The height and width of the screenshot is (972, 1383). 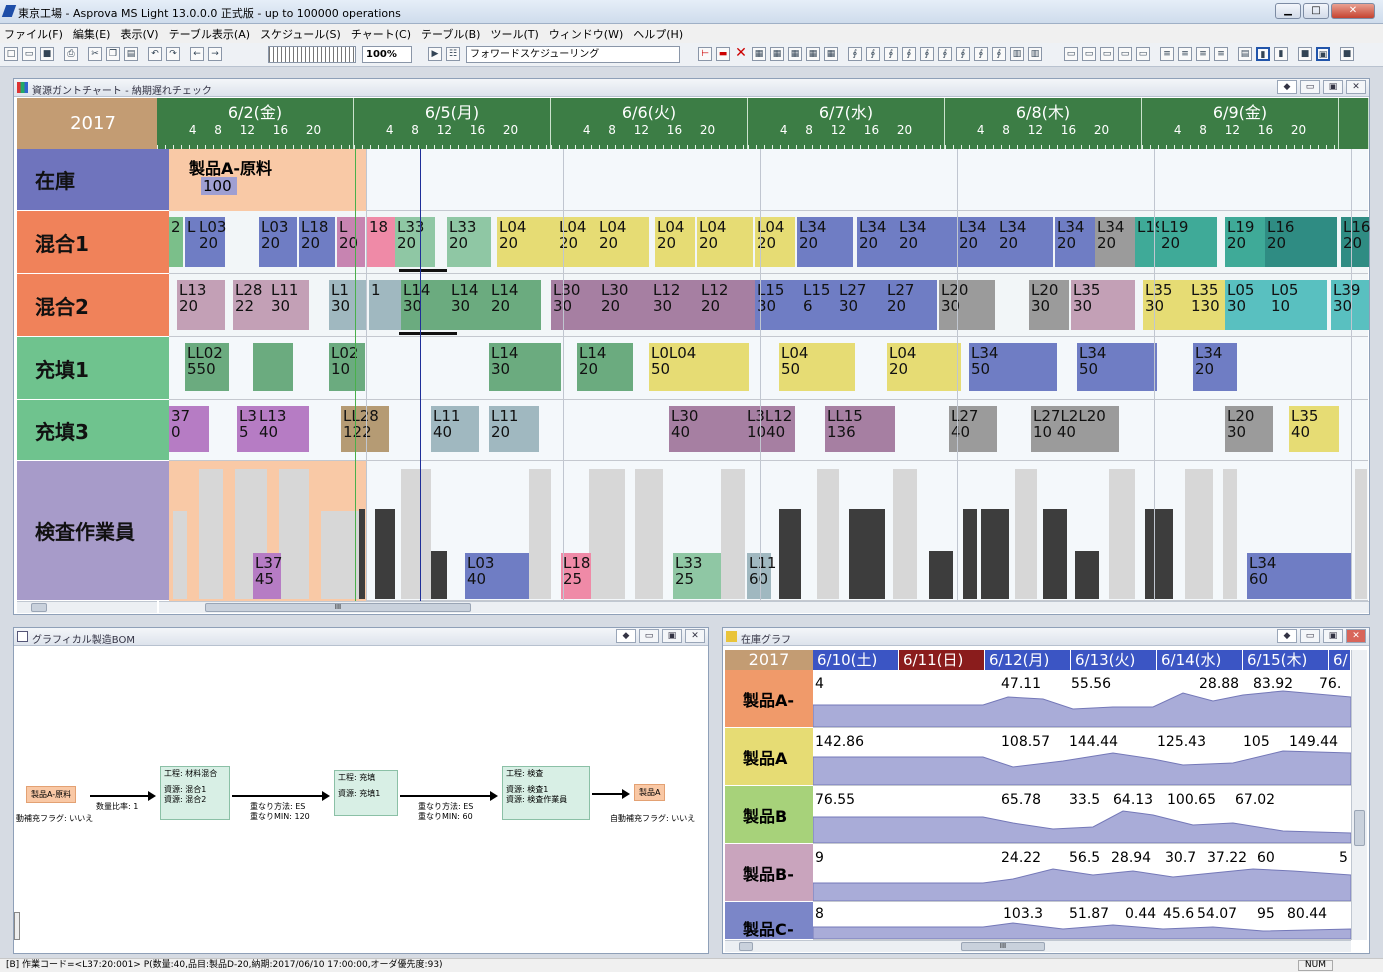 I want to click on stock-hscrollbar: III, so click(x=1082, y=946).